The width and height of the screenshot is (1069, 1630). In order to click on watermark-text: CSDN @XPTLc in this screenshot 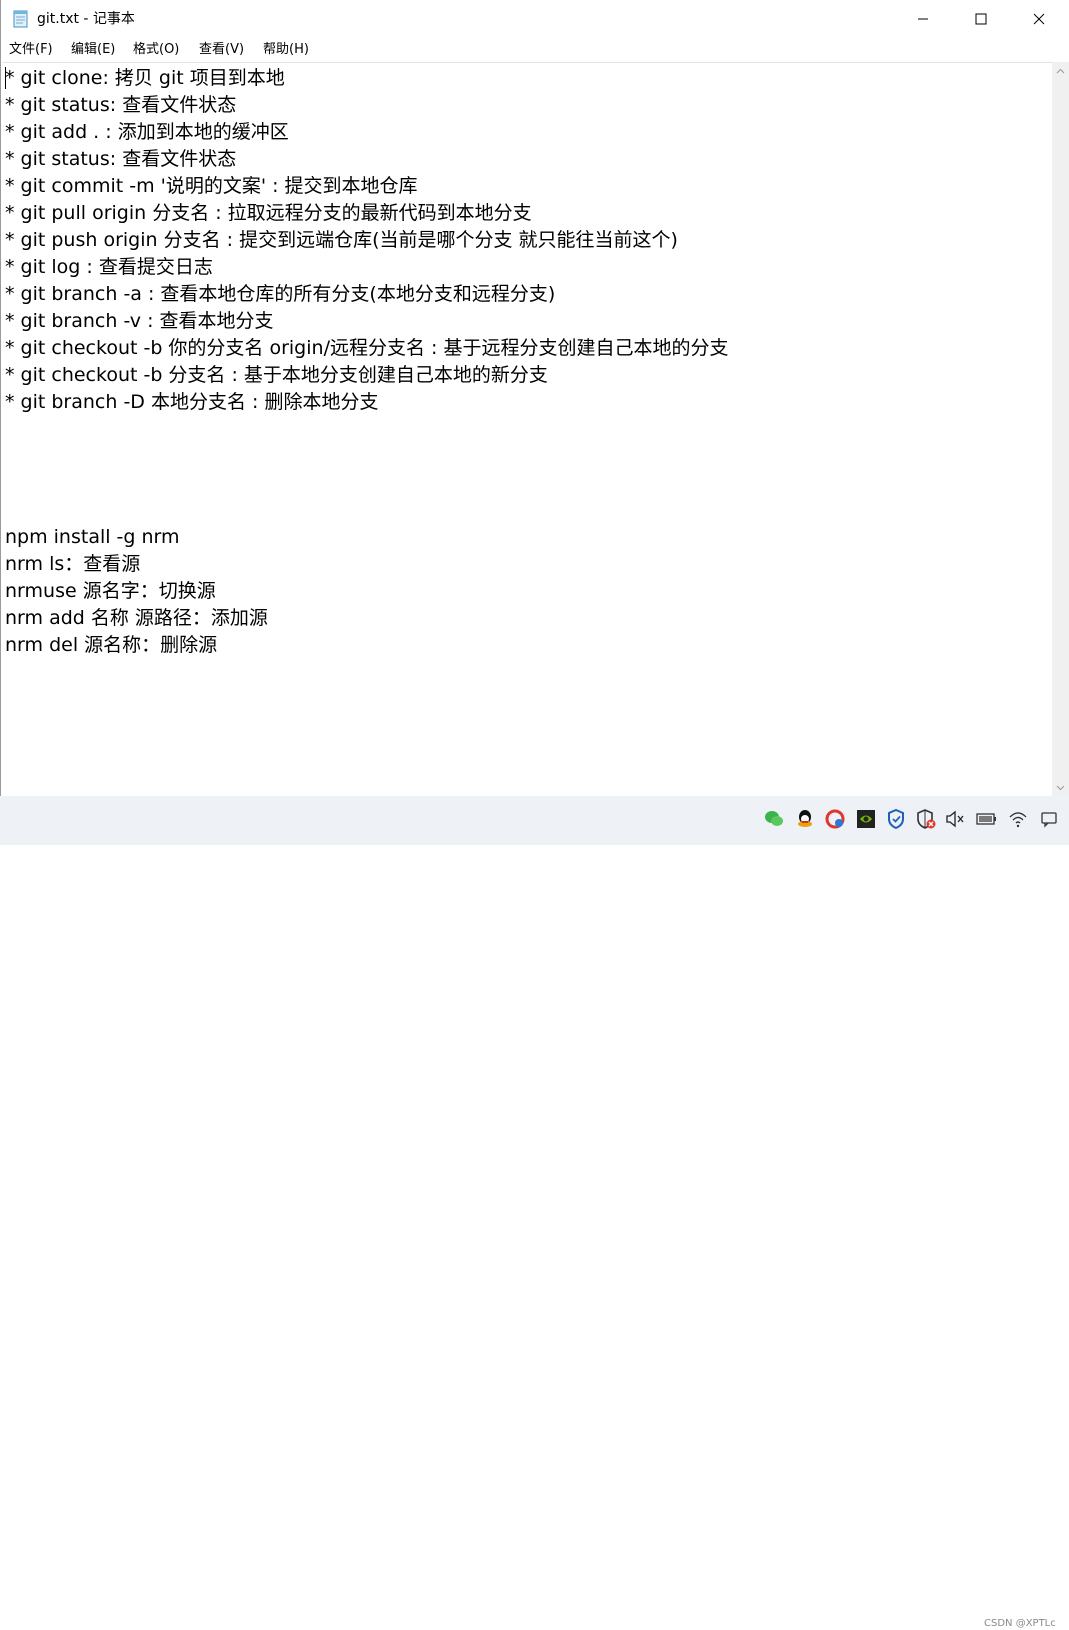, I will do `click(1020, 1623)`.